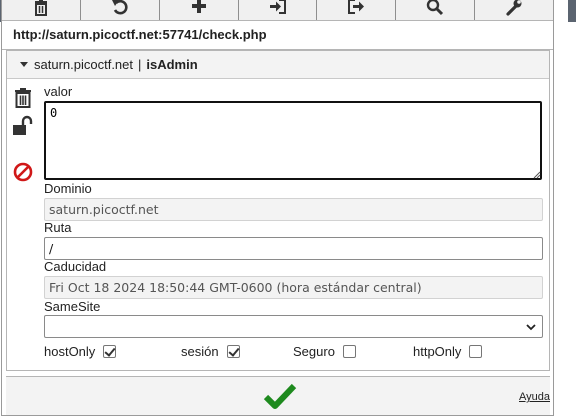 The height and width of the screenshot is (420, 576). What do you see at coordinates (278, 65) in the screenshot?
I see `cookie-header: saturn.picoctf.net | isAdmin` at bounding box center [278, 65].